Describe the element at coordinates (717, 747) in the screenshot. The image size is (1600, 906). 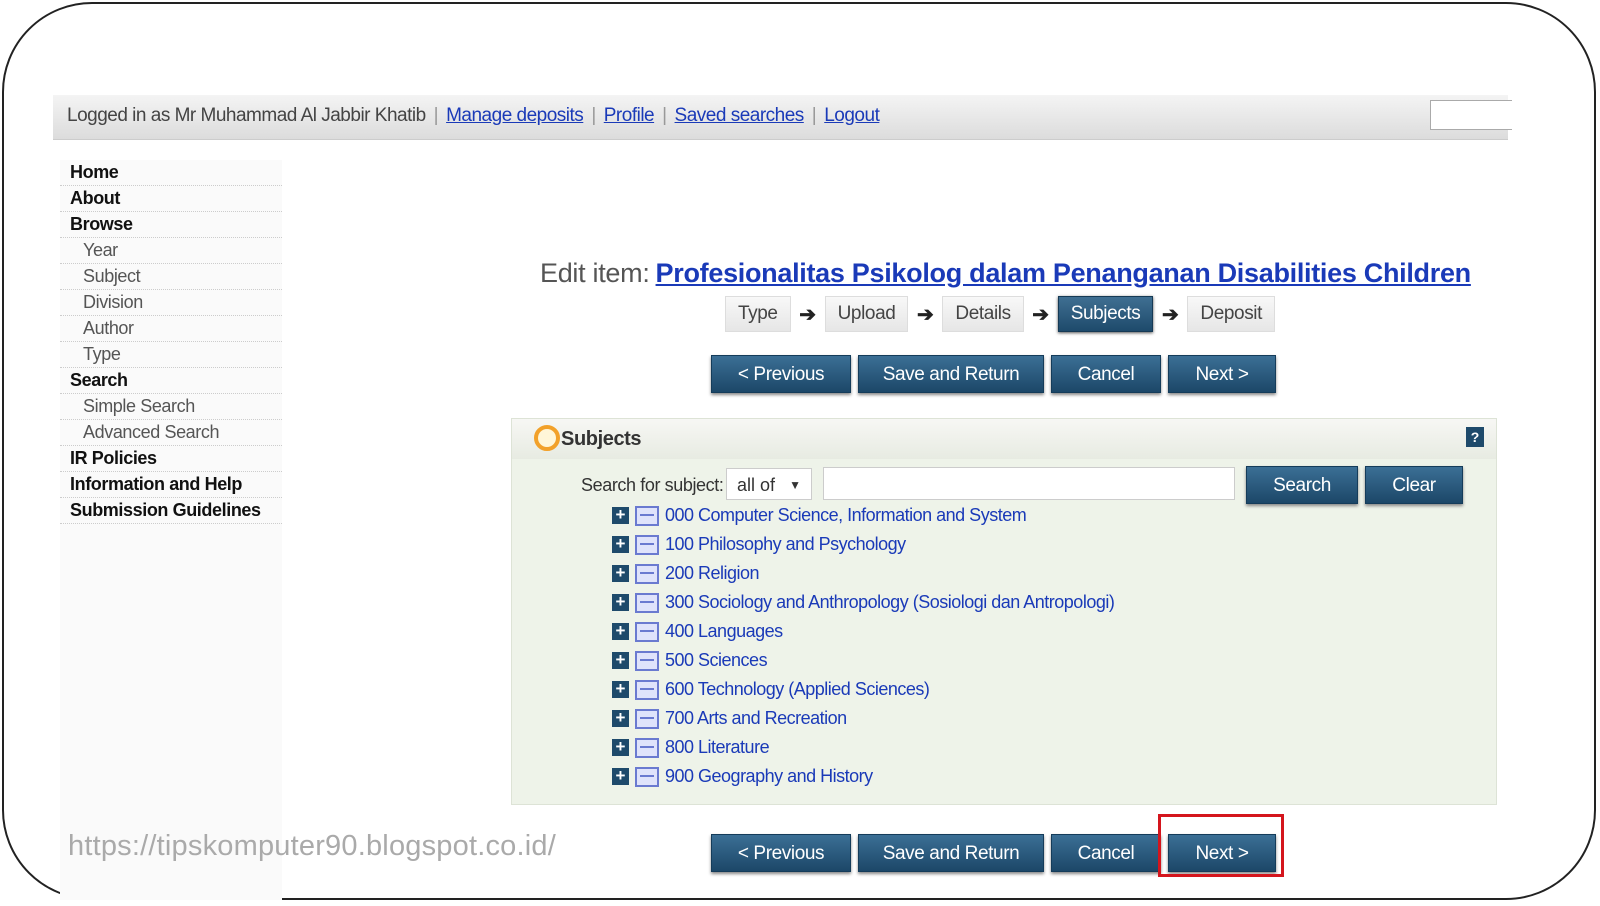
I see `subject-800: 800 Literature` at that location.